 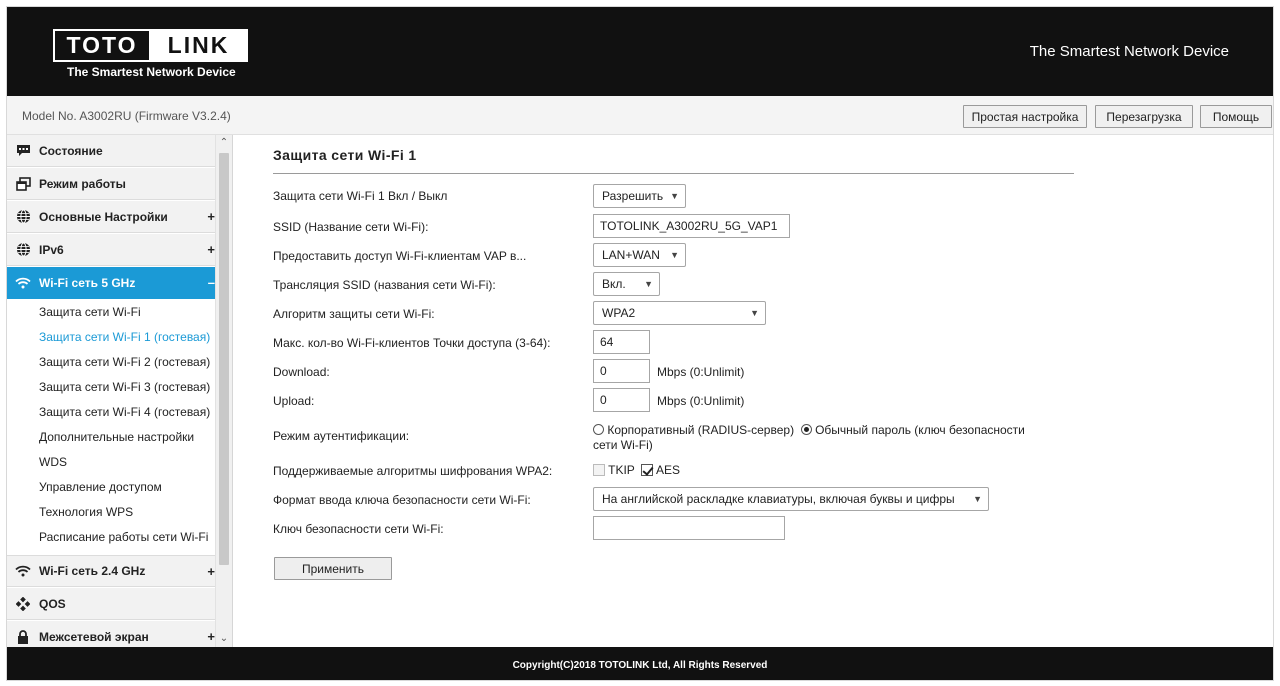 What do you see at coordinates (82, 183) in the screenshot?
I see `sidebar-item-label: Режим работы` at bounding box center [82, 183].